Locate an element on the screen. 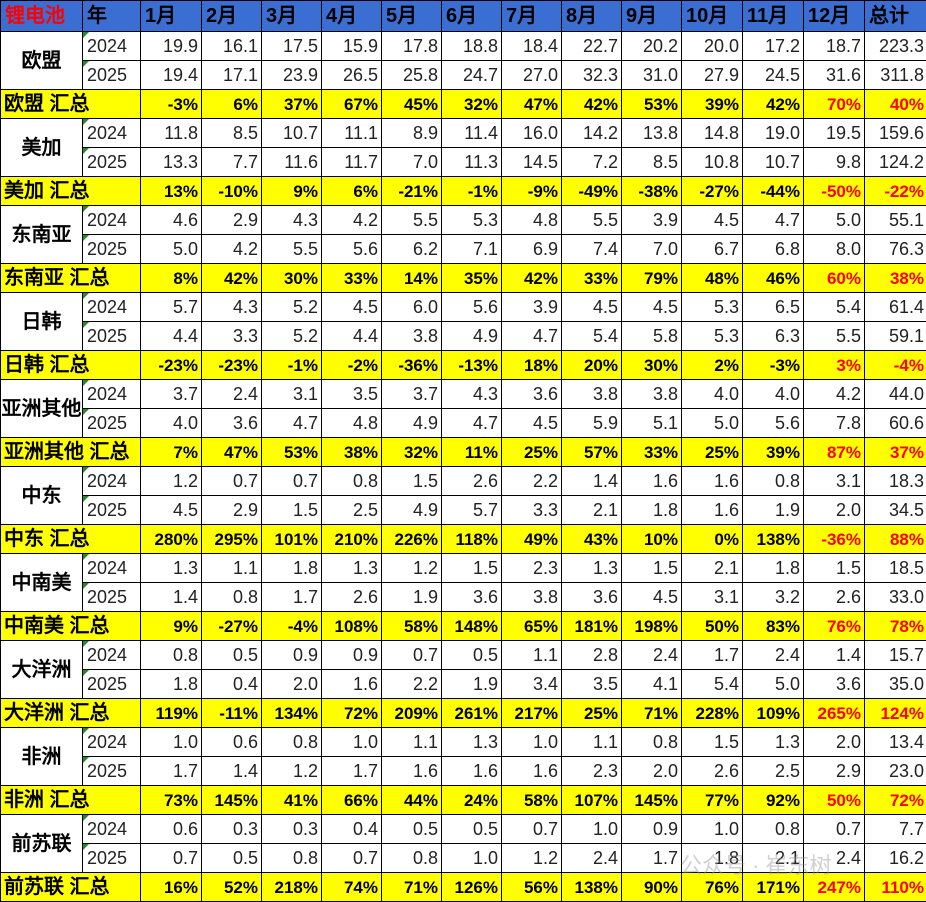 Image resolution: width=926 pixels, height=902 pixels. value-cell: 7.8 is located at coordinates (834, 423).